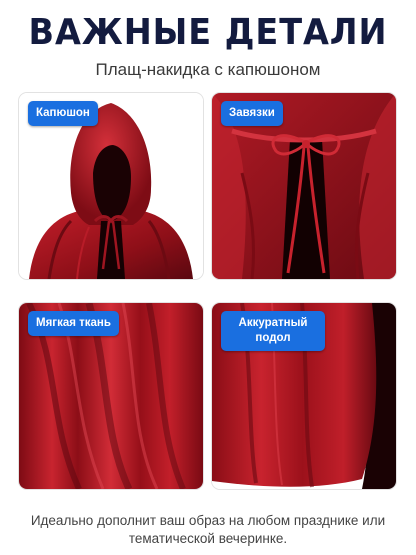 The height and width of the screenshot is (555, 416). Describe the element at coordinates (111, 186) in the screenshot. I see `tile-hood: Капюшон` at that location.